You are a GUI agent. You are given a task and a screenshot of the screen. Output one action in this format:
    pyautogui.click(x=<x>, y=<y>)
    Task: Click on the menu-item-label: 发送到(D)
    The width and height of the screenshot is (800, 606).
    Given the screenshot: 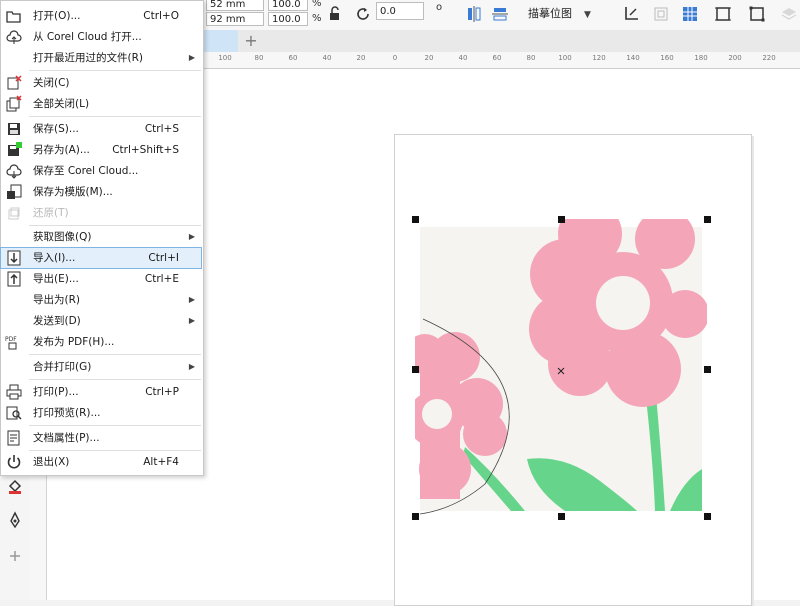 What is the action you would take?
    pyautogui.click(x=57, y=321)
    